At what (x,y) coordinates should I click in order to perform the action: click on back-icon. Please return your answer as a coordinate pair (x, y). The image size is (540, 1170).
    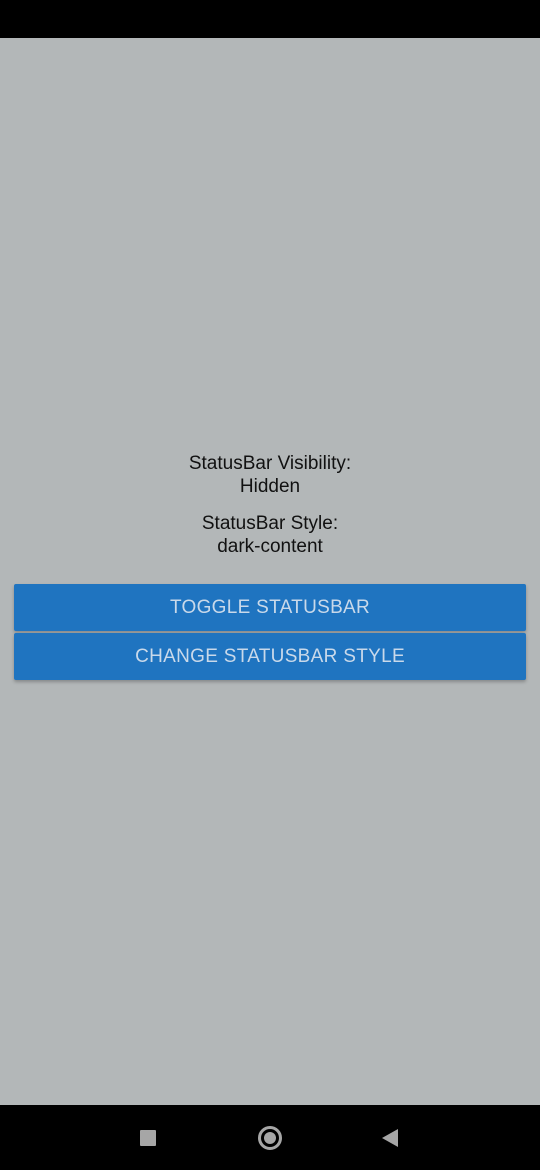
    Looking at the image, I should click on (390, 1137).